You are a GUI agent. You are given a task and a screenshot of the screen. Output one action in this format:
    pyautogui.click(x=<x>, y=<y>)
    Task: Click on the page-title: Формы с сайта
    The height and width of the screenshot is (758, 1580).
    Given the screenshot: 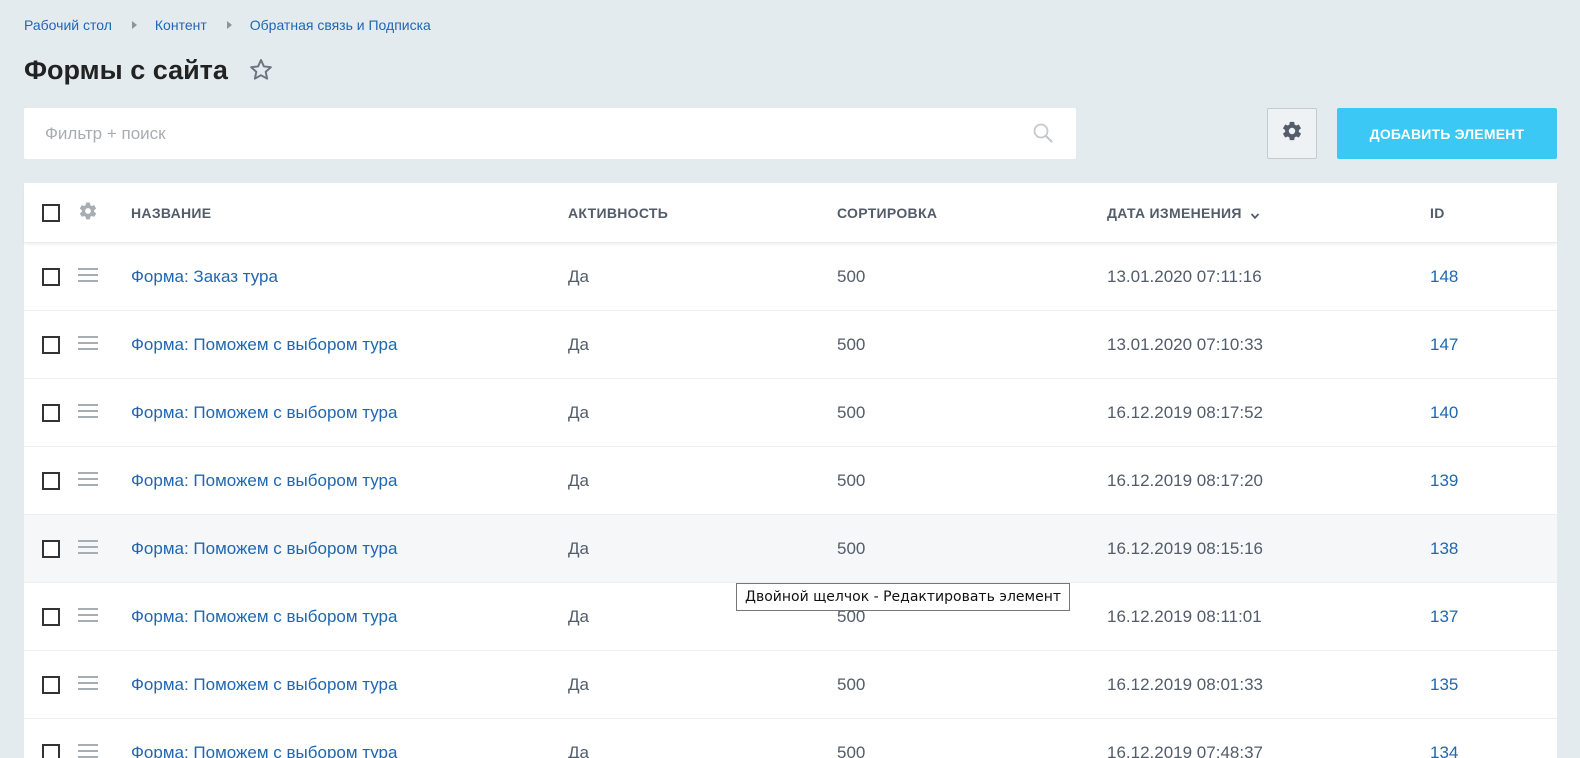 What is the action you would take?
    pyautogui.click(x=126, y=69)
    